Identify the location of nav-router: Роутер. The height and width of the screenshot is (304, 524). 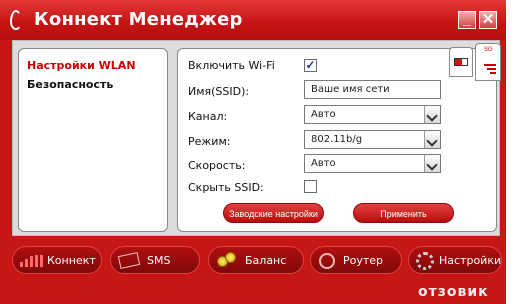
(356, 260).